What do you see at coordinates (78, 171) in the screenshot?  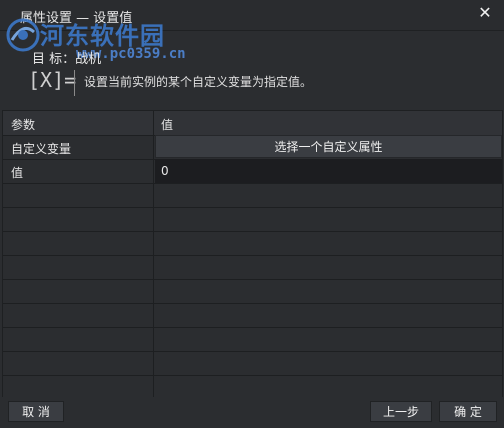 I see `param-cell: 值` at bounding box center [78, 171].